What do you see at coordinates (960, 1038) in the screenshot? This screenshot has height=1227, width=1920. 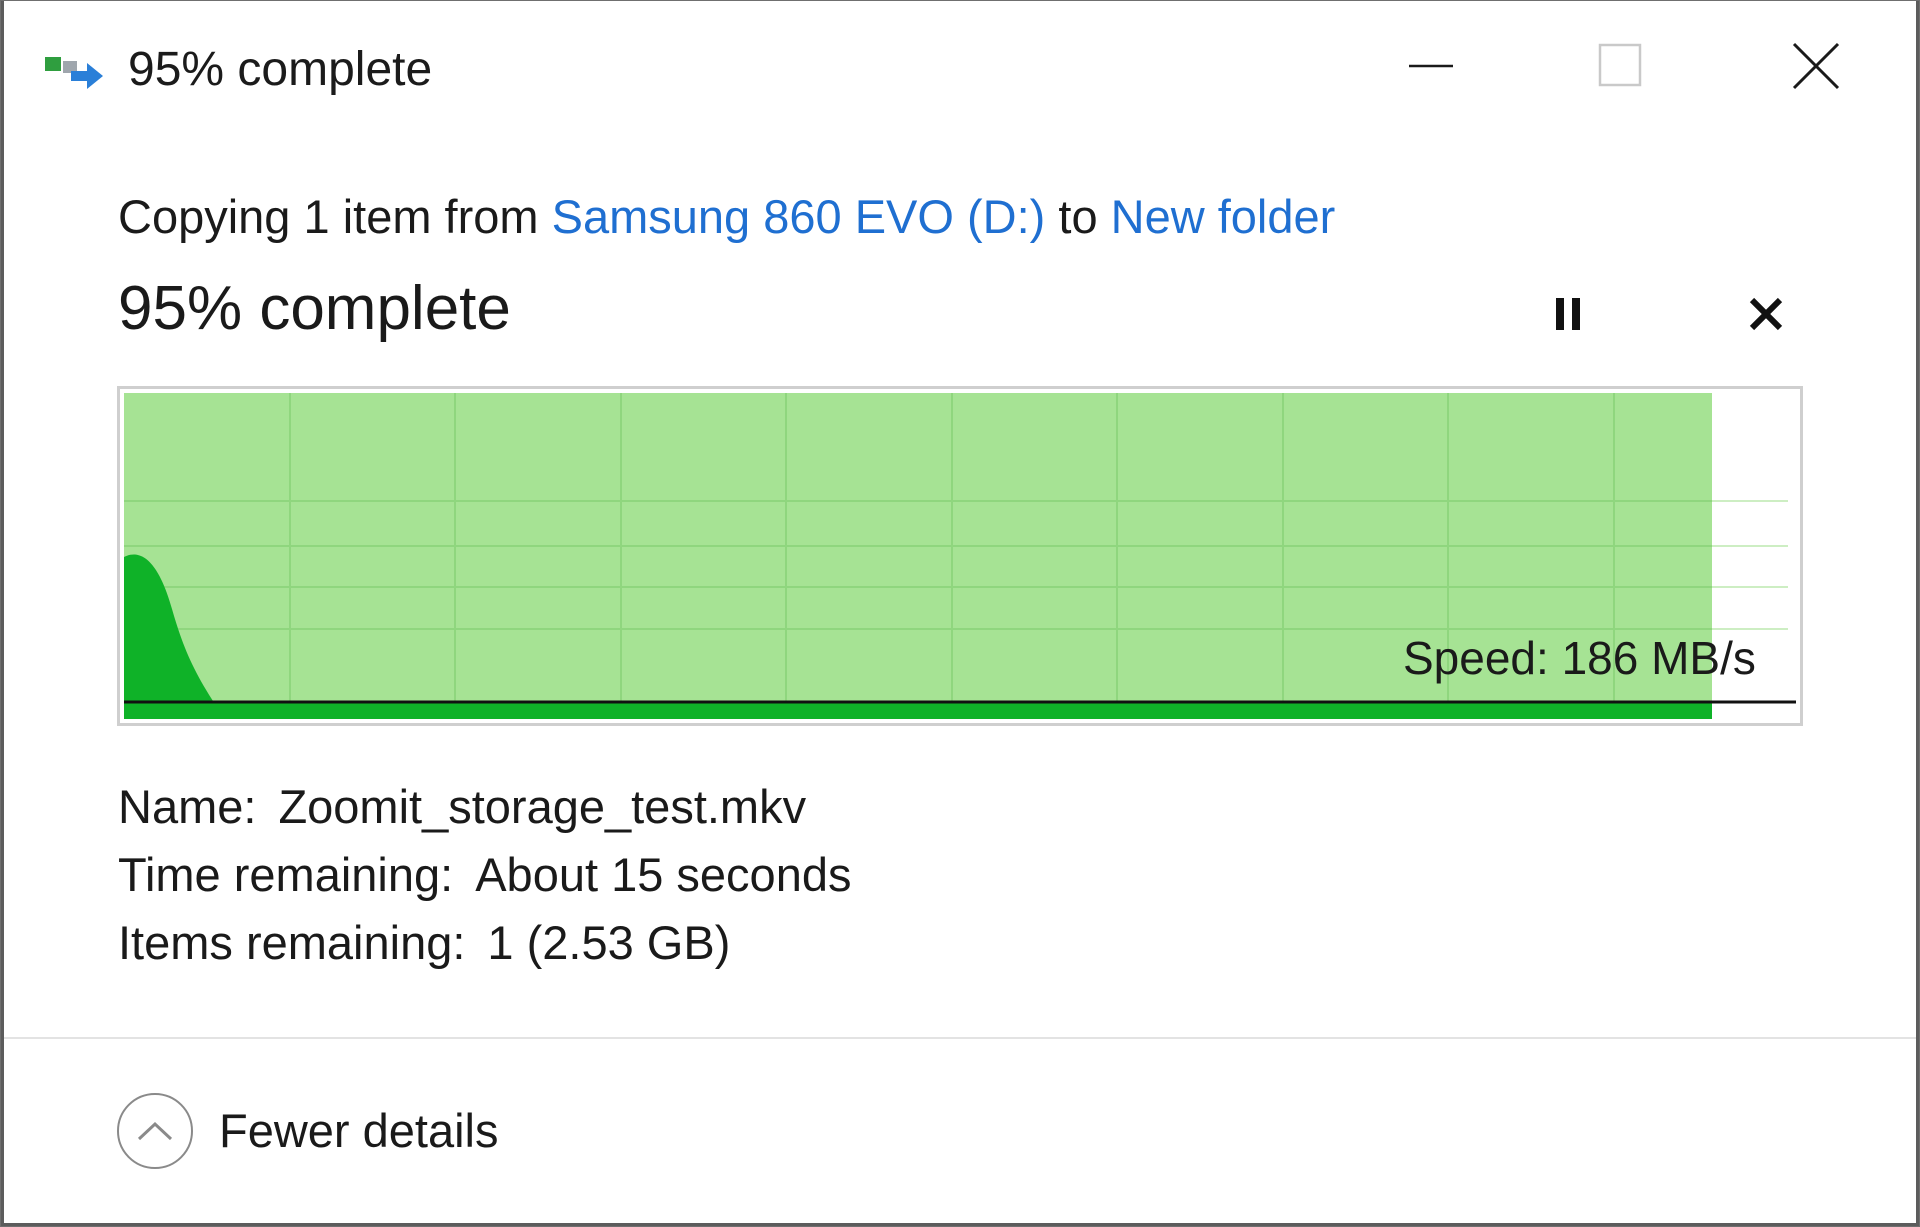 I see `footer-divider` at bounding box center [960, 1038].